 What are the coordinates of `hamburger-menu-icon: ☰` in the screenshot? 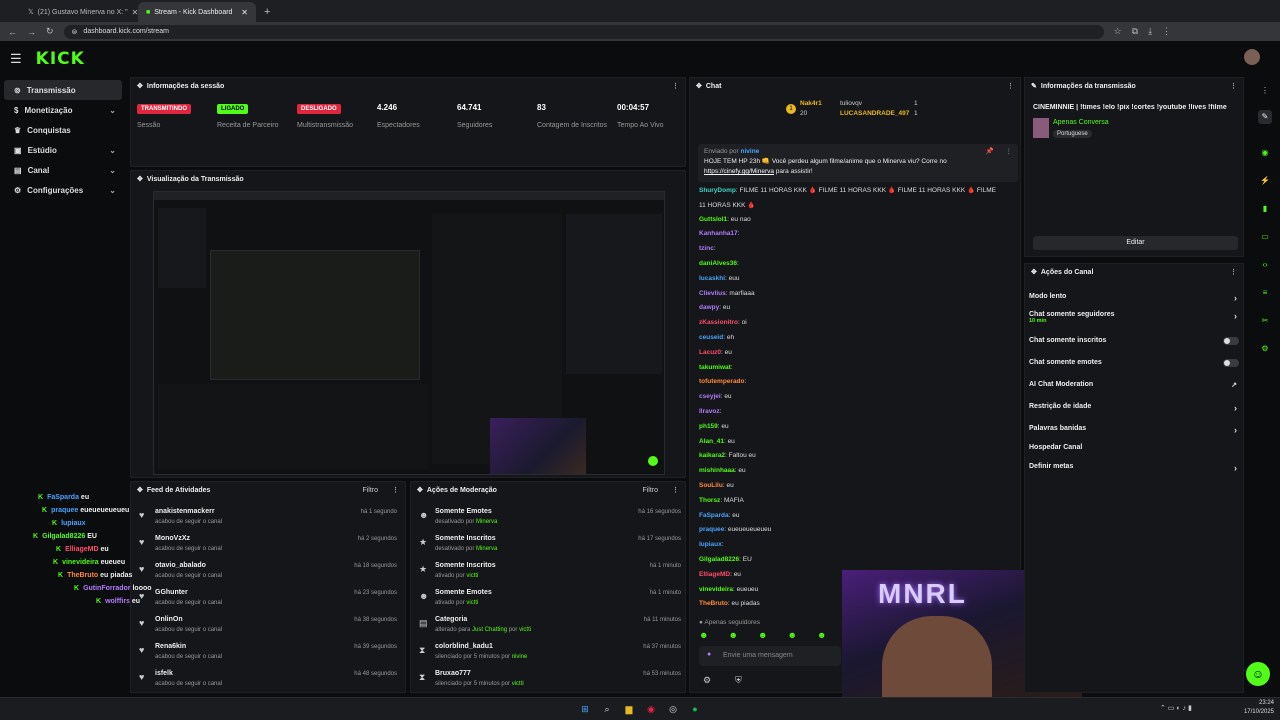 It's located at (16, 59).